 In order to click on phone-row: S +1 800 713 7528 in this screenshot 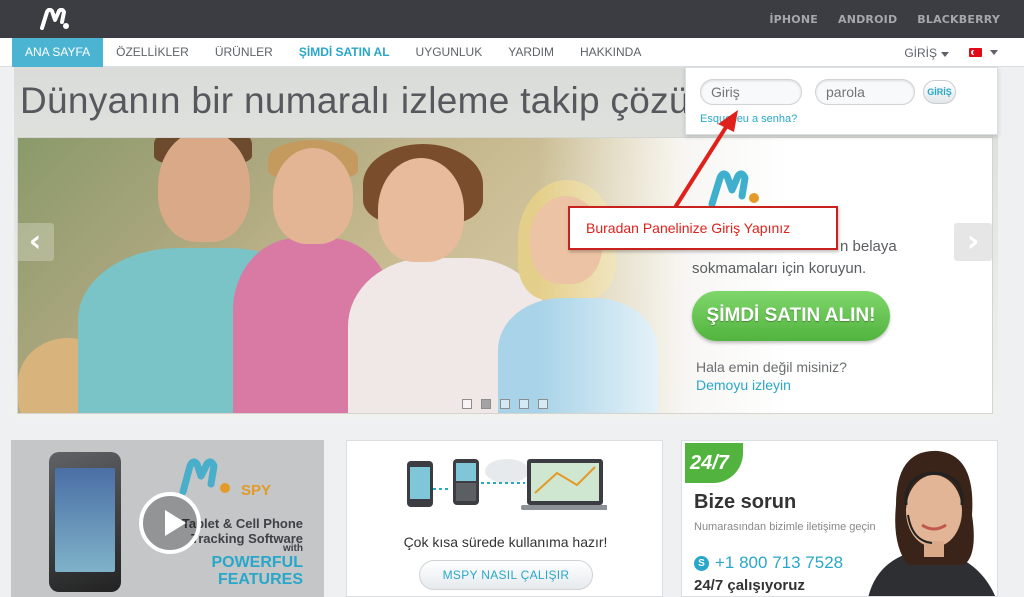, I will do `click(768, 563)`.